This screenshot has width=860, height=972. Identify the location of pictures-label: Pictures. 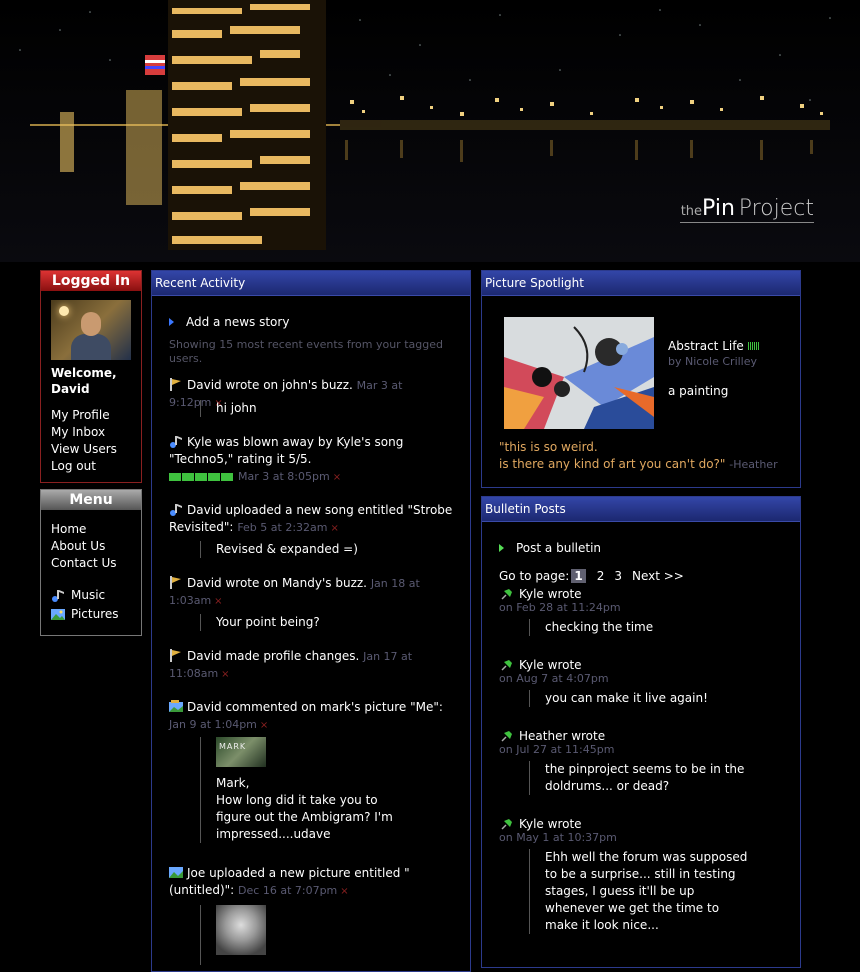
(95, 614).